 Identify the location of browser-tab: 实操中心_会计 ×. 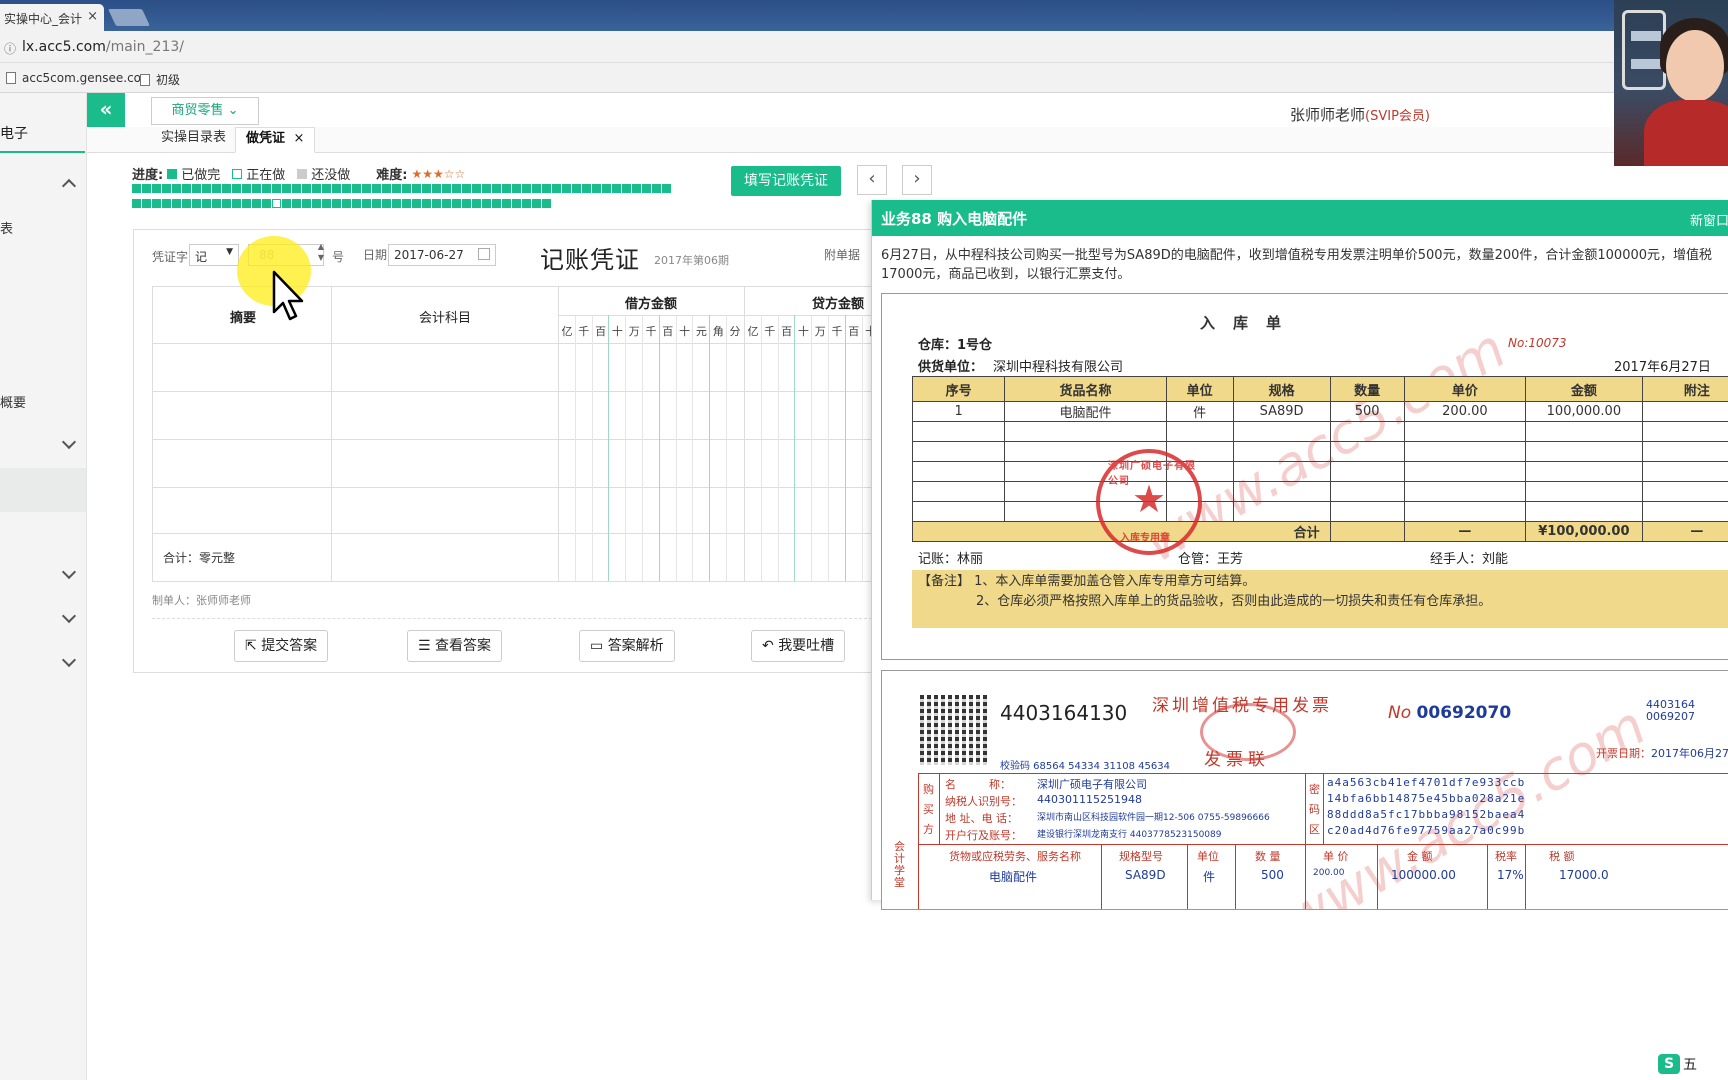
(52, 17).